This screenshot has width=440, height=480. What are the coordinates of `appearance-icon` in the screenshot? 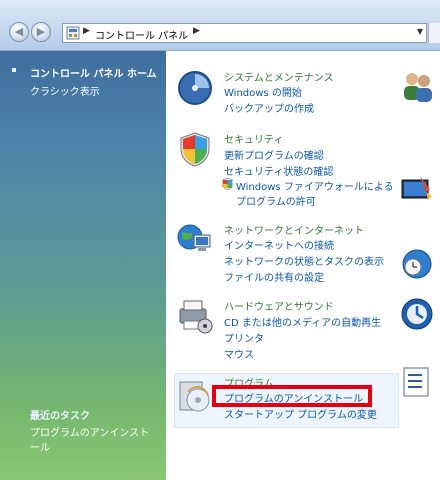 It's located at (417, 189).